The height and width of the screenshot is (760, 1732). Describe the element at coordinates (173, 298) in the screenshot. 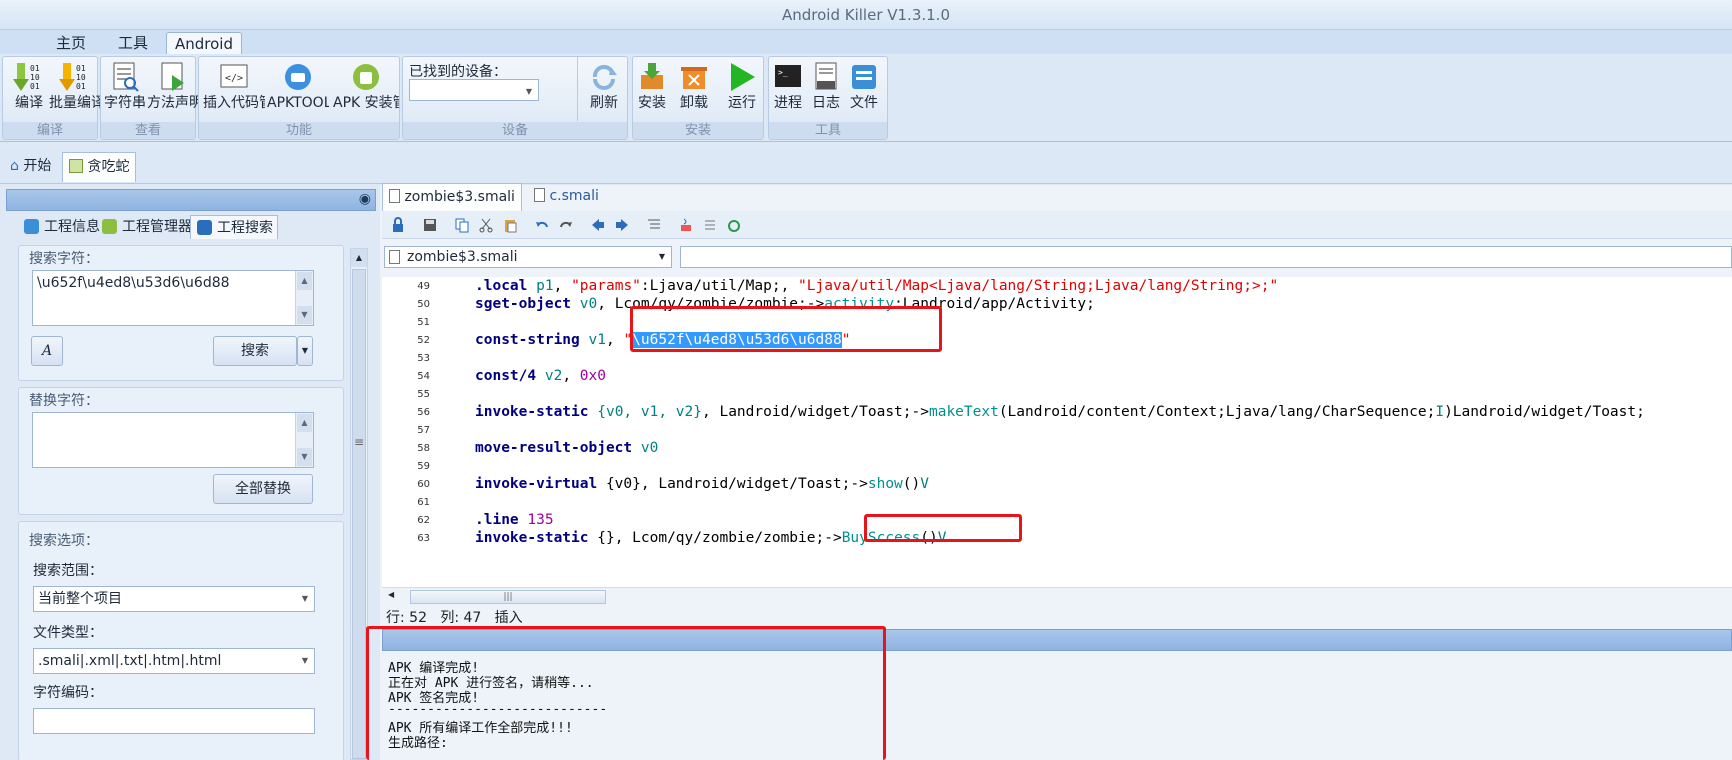

I see `search-input: \u652f\u4ed8\u53d6\u6d88 ▲ ▼` at that location.